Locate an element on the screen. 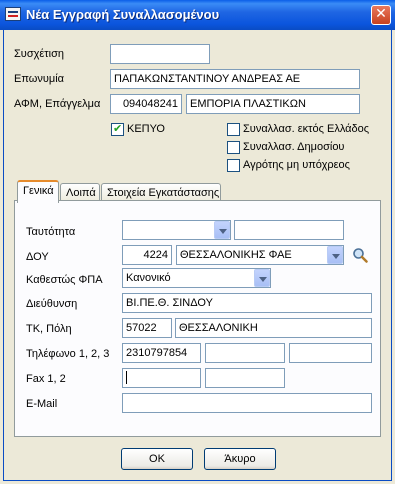 This screenshot has height=484, width=395. tk-input: 57022 is located at coordinates (147, 328).